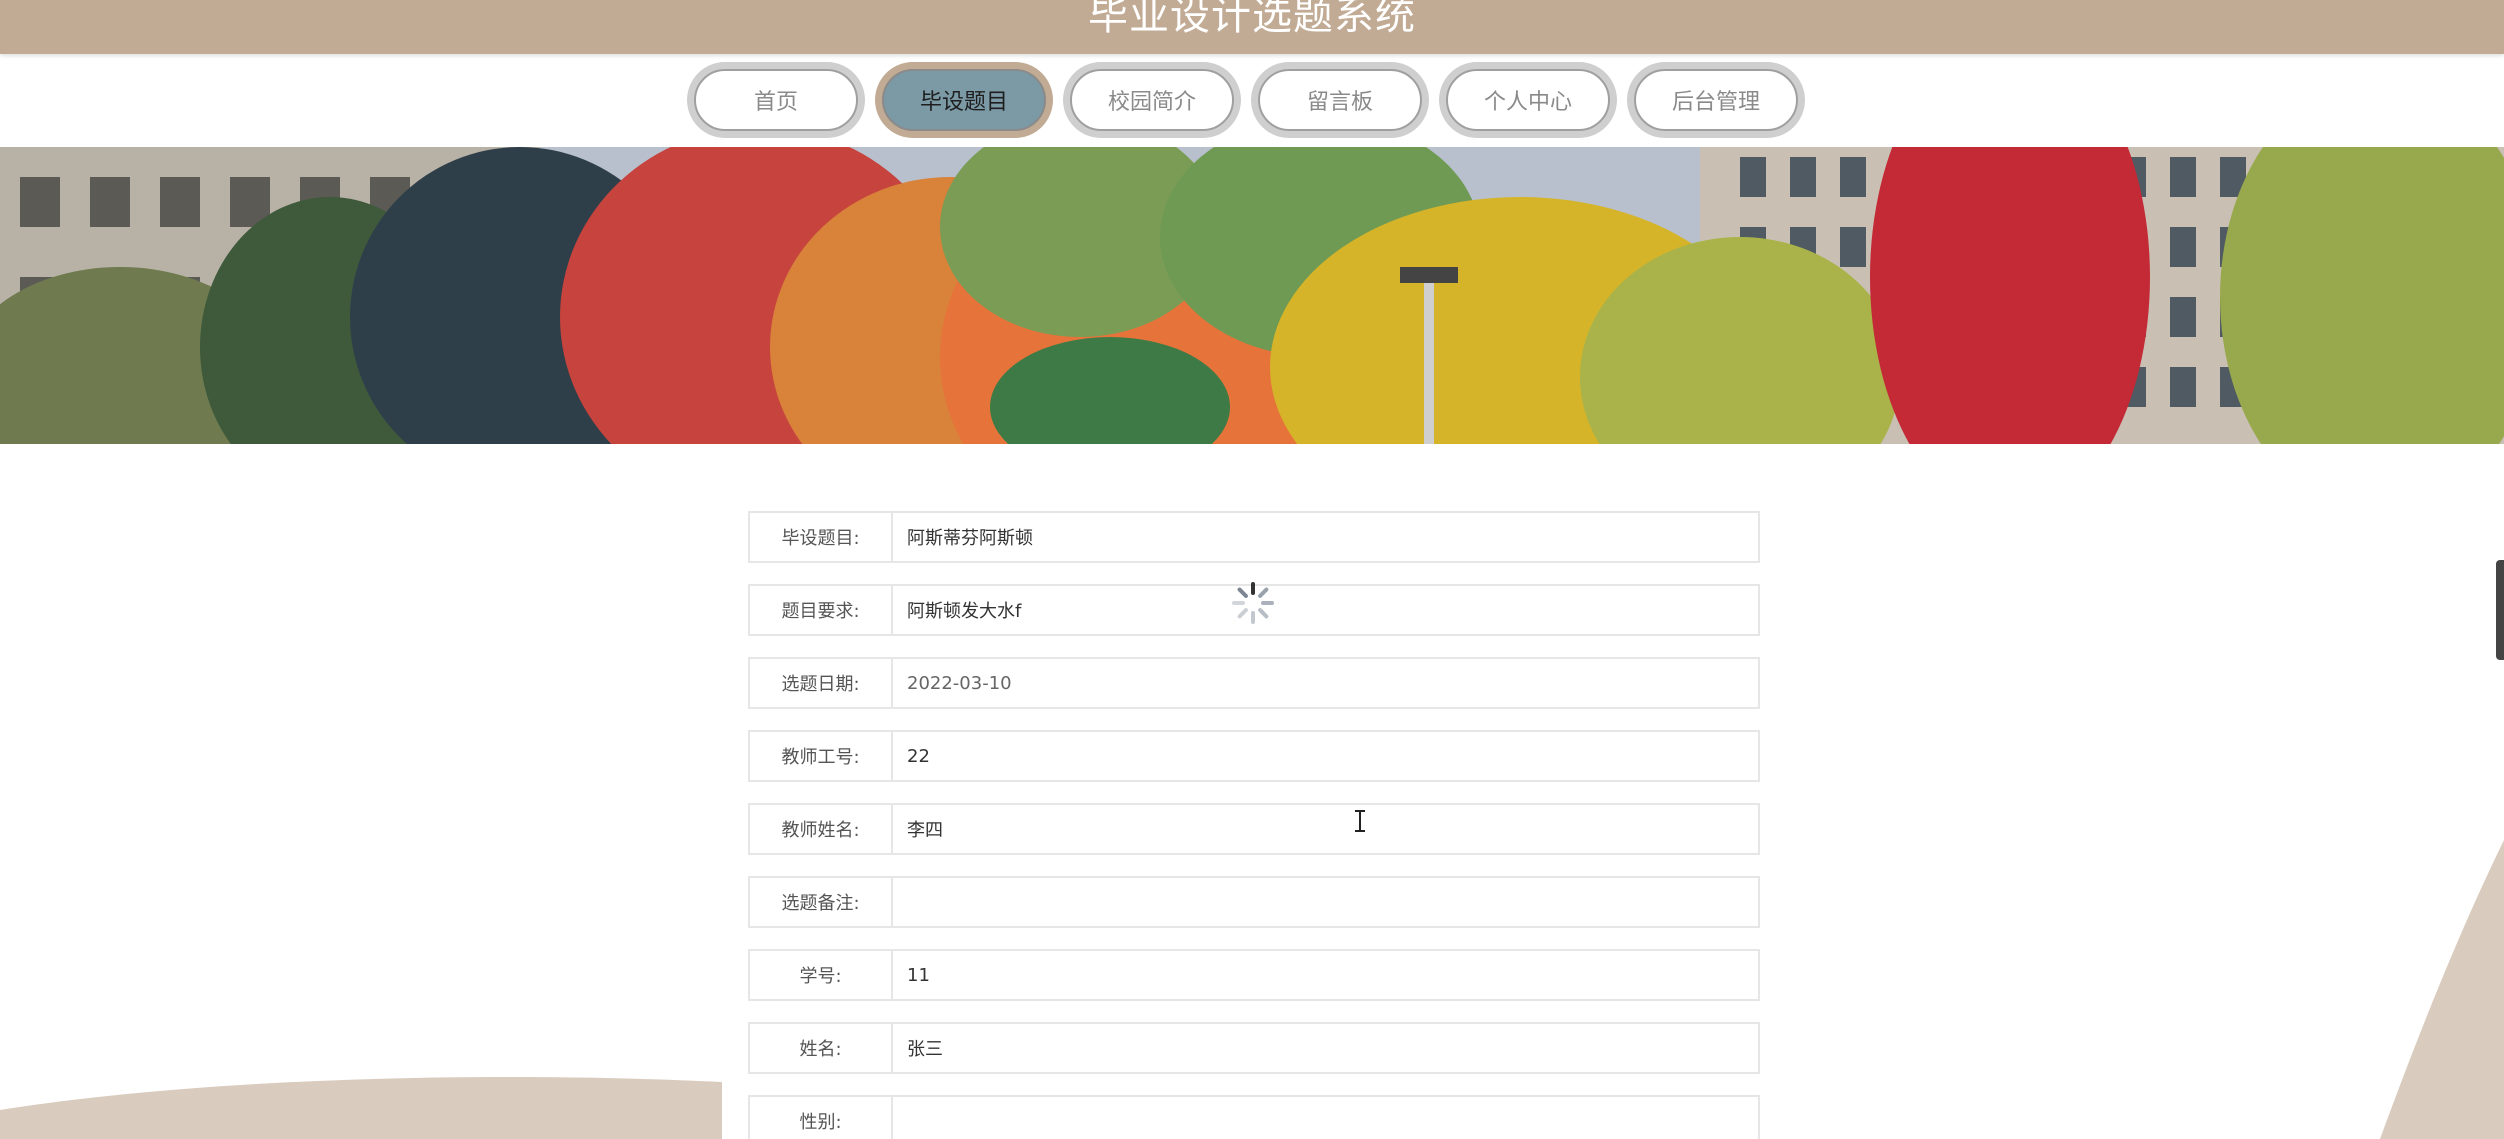 The height and width of the screenshot is (1139, 2504). I want to click on form-row-gender: 性别:, so click(1254, 1117).